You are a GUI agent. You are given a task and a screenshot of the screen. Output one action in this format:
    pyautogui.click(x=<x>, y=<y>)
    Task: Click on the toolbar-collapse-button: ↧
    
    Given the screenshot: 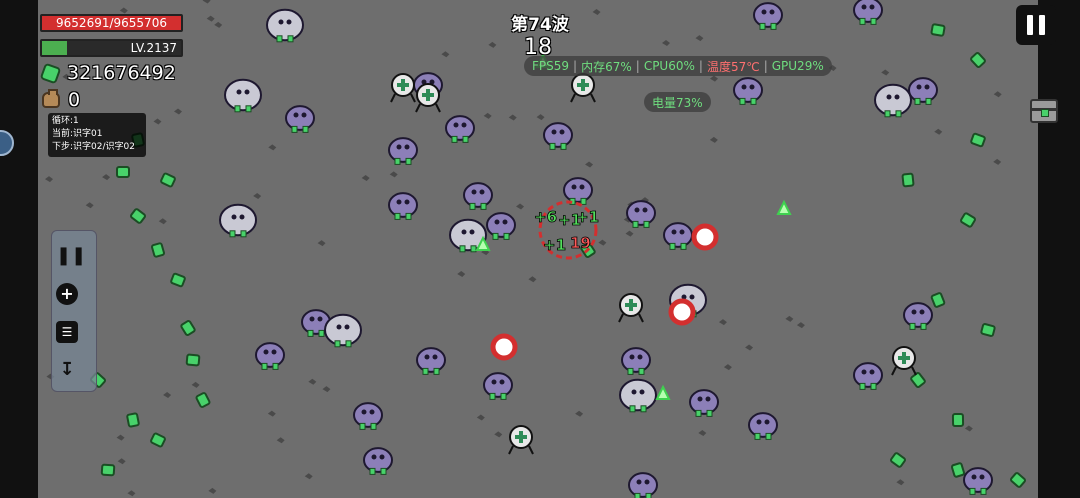 What is the action you would take?
    pyautogui.click(x=75, y=370)
    